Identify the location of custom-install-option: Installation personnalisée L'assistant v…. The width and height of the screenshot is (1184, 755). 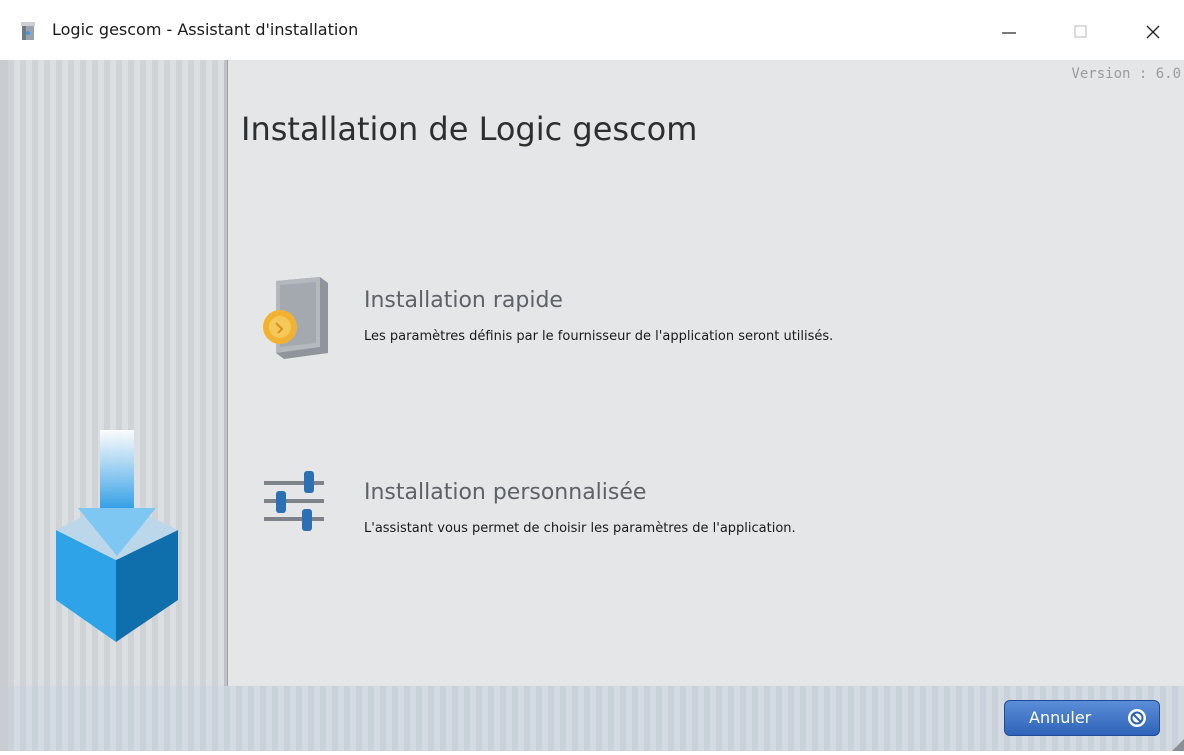
(708, 515).